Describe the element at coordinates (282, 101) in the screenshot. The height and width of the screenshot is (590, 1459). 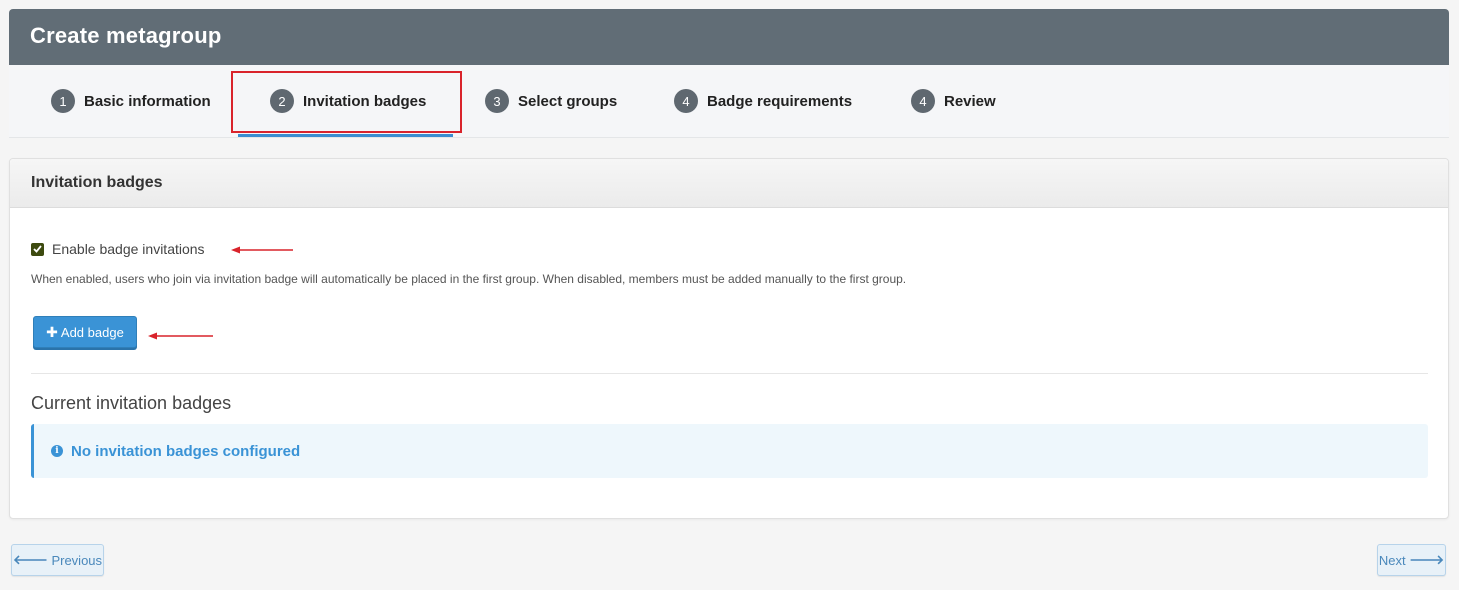
I see `step-number: 2` at that location.